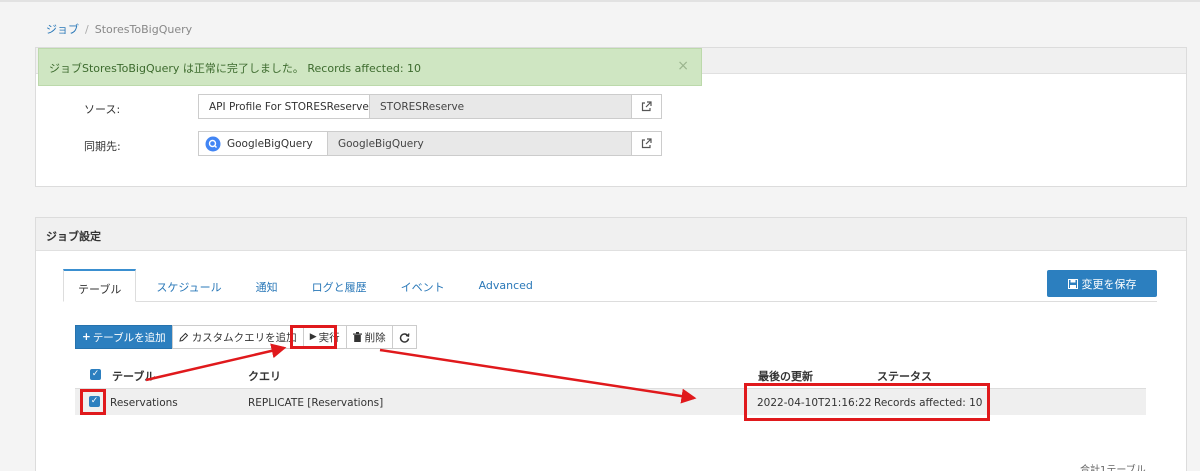 This screenshot has width=1200, height=471. Describe the element at coordinates (216, 362) in the screenshot. I see `arrow-to-run` at that location.